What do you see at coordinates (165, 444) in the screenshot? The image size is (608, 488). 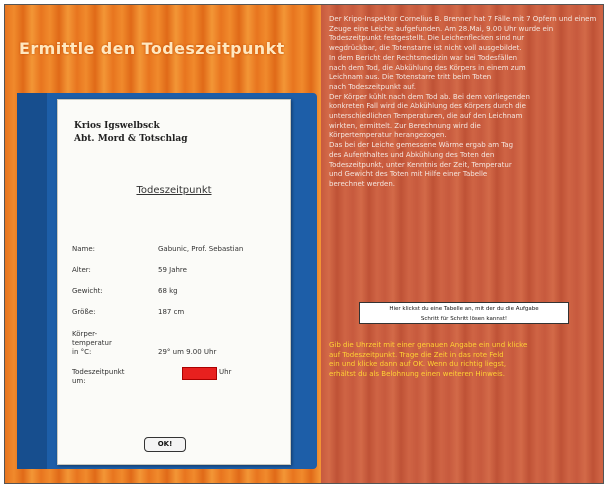 I see `ok-button: OK!` at bounding box center [165, 444].